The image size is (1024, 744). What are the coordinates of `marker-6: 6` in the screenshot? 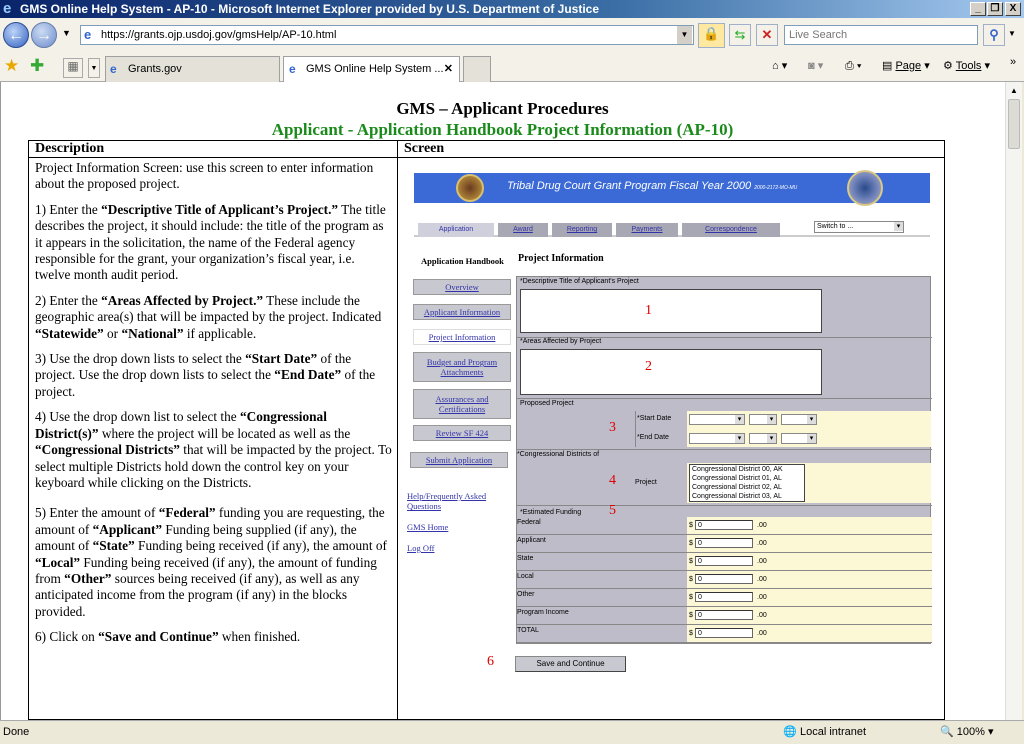 It's located at (490, 661).